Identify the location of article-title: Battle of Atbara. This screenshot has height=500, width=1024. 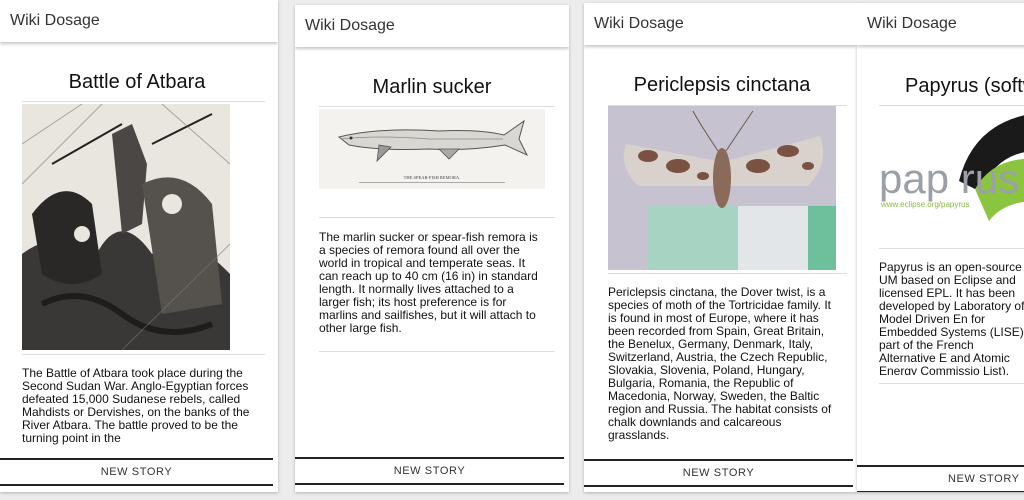
(137, 82).